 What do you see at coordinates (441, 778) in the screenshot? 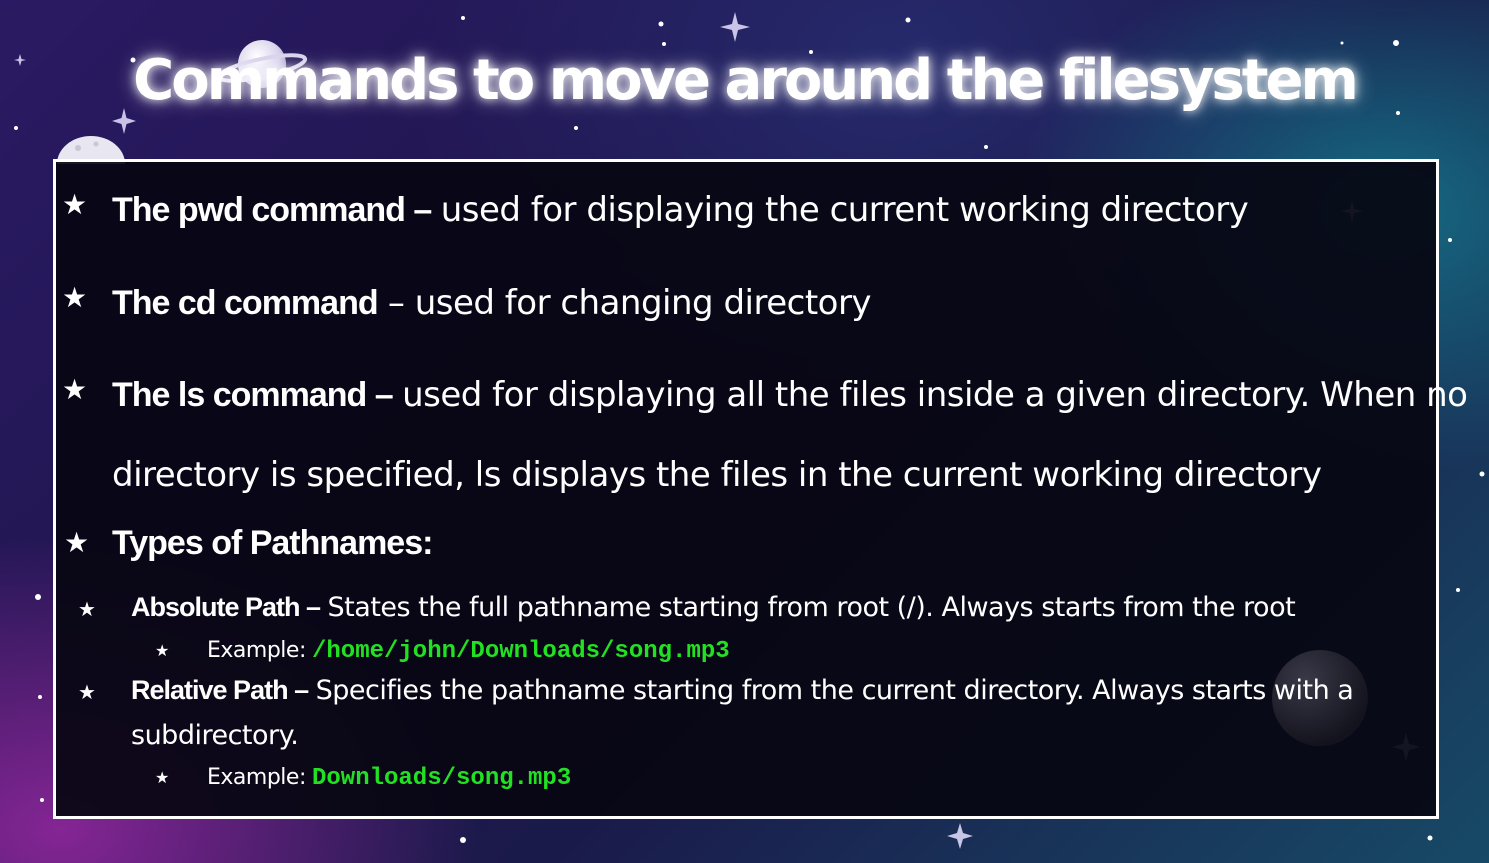
I see `example-code: Downloads/song.mp3` at bounding box center [441, 778].